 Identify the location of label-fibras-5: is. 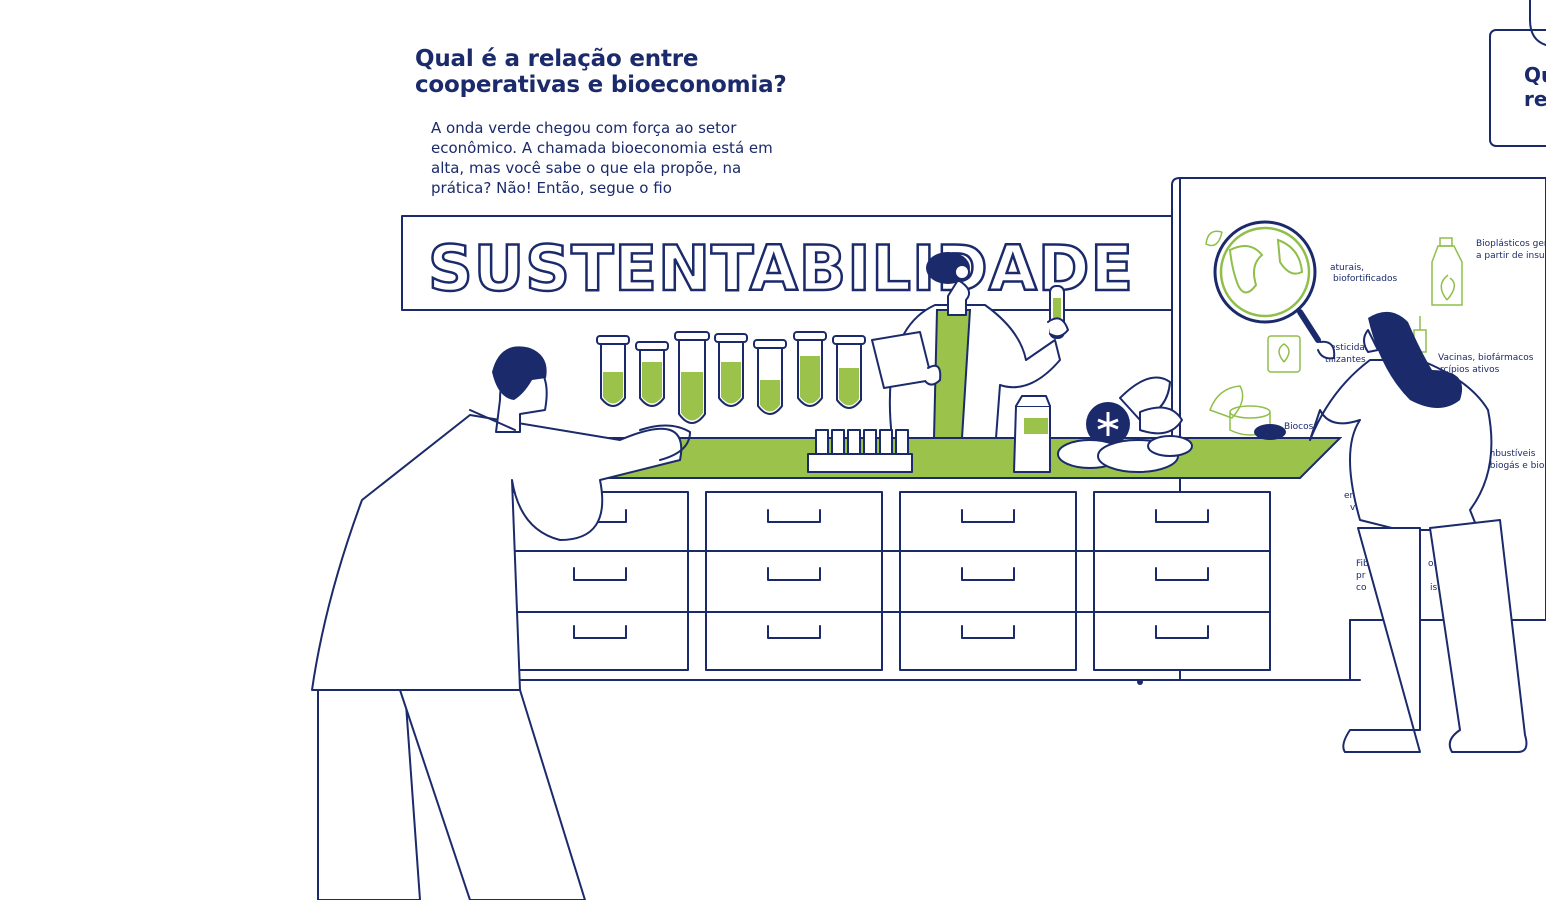
(1434, 588).